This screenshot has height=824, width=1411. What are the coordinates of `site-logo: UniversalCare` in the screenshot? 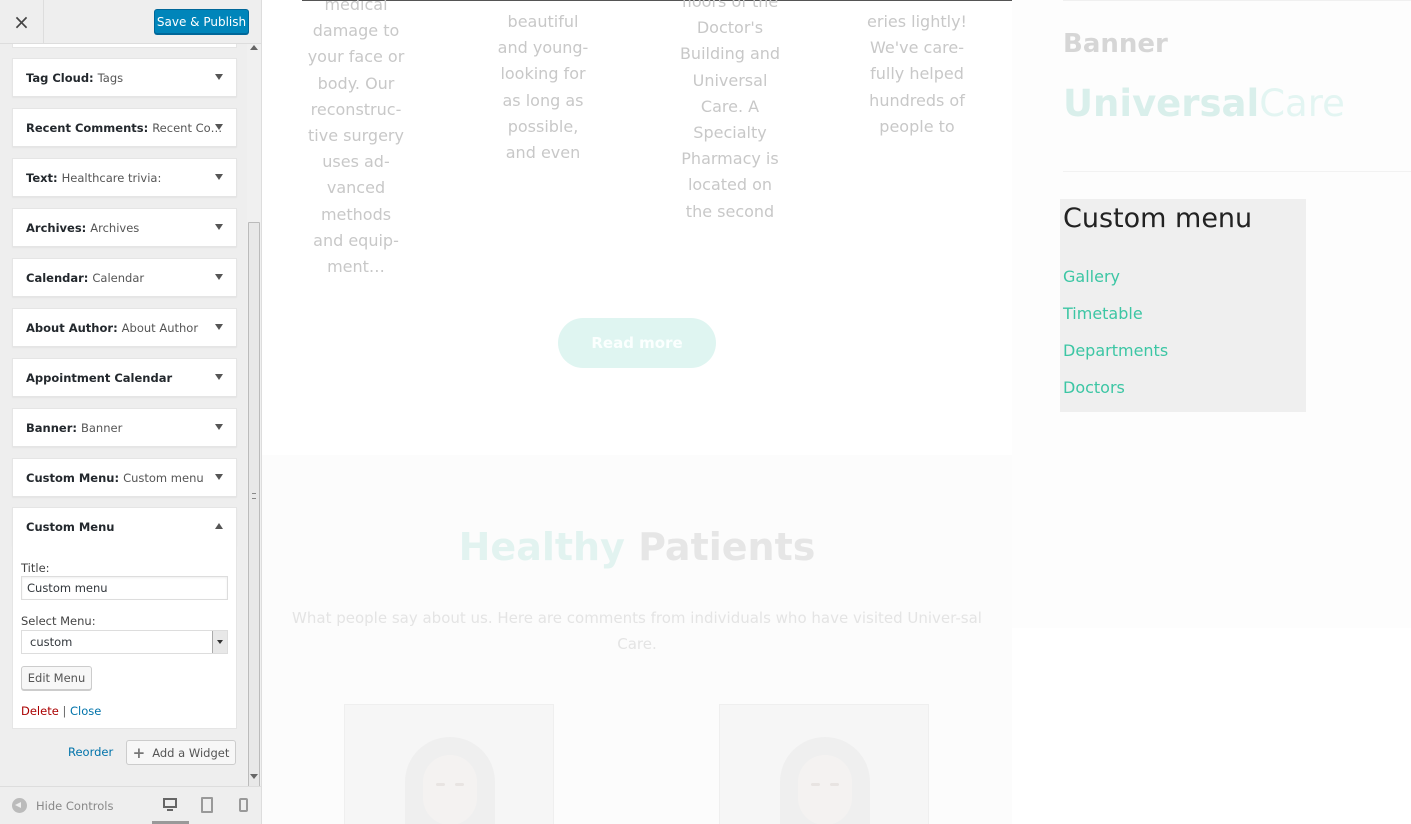 It's located at (1204, 103).